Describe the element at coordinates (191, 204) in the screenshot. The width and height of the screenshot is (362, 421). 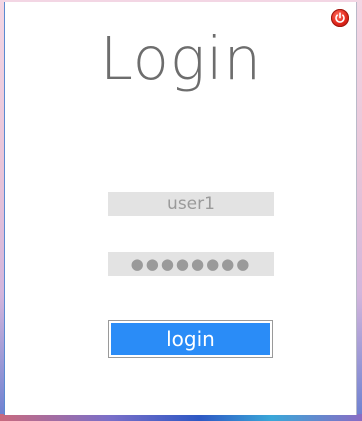
I see `username-field` at that location.